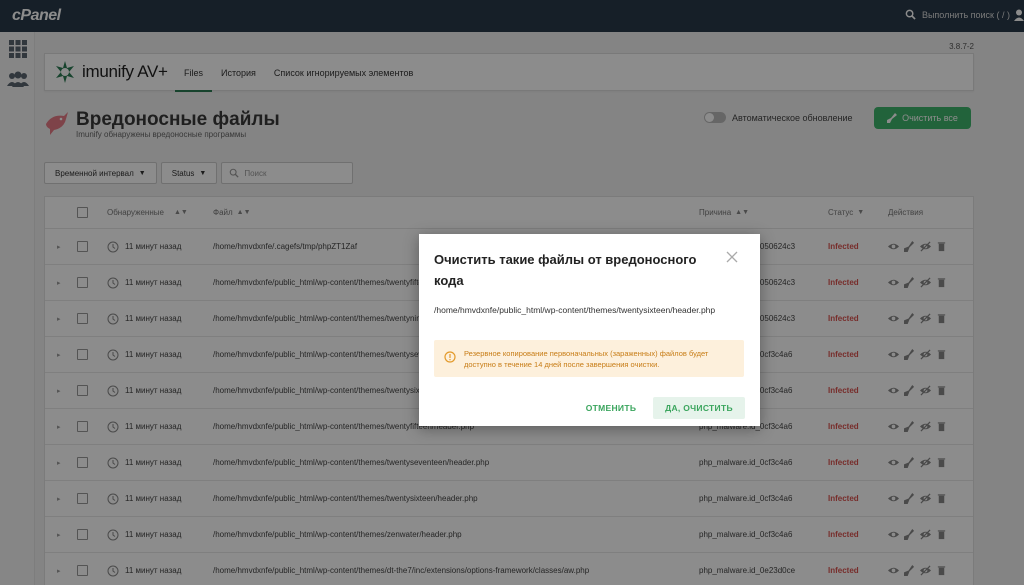  Describe the element at coordinates (732, 257) in the screenshot. I see `close-icon` at that location.